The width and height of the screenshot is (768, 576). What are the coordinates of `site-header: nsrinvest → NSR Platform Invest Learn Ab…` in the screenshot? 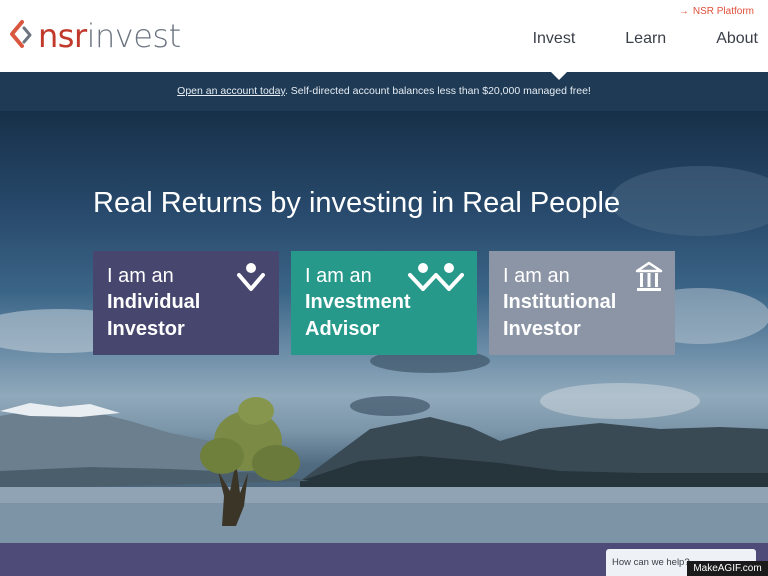 It's located at (384, 36).